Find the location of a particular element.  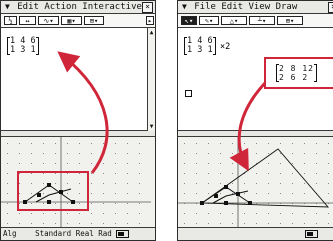

scroll-up-icon: ▲ is located at coordinates (151, 32).